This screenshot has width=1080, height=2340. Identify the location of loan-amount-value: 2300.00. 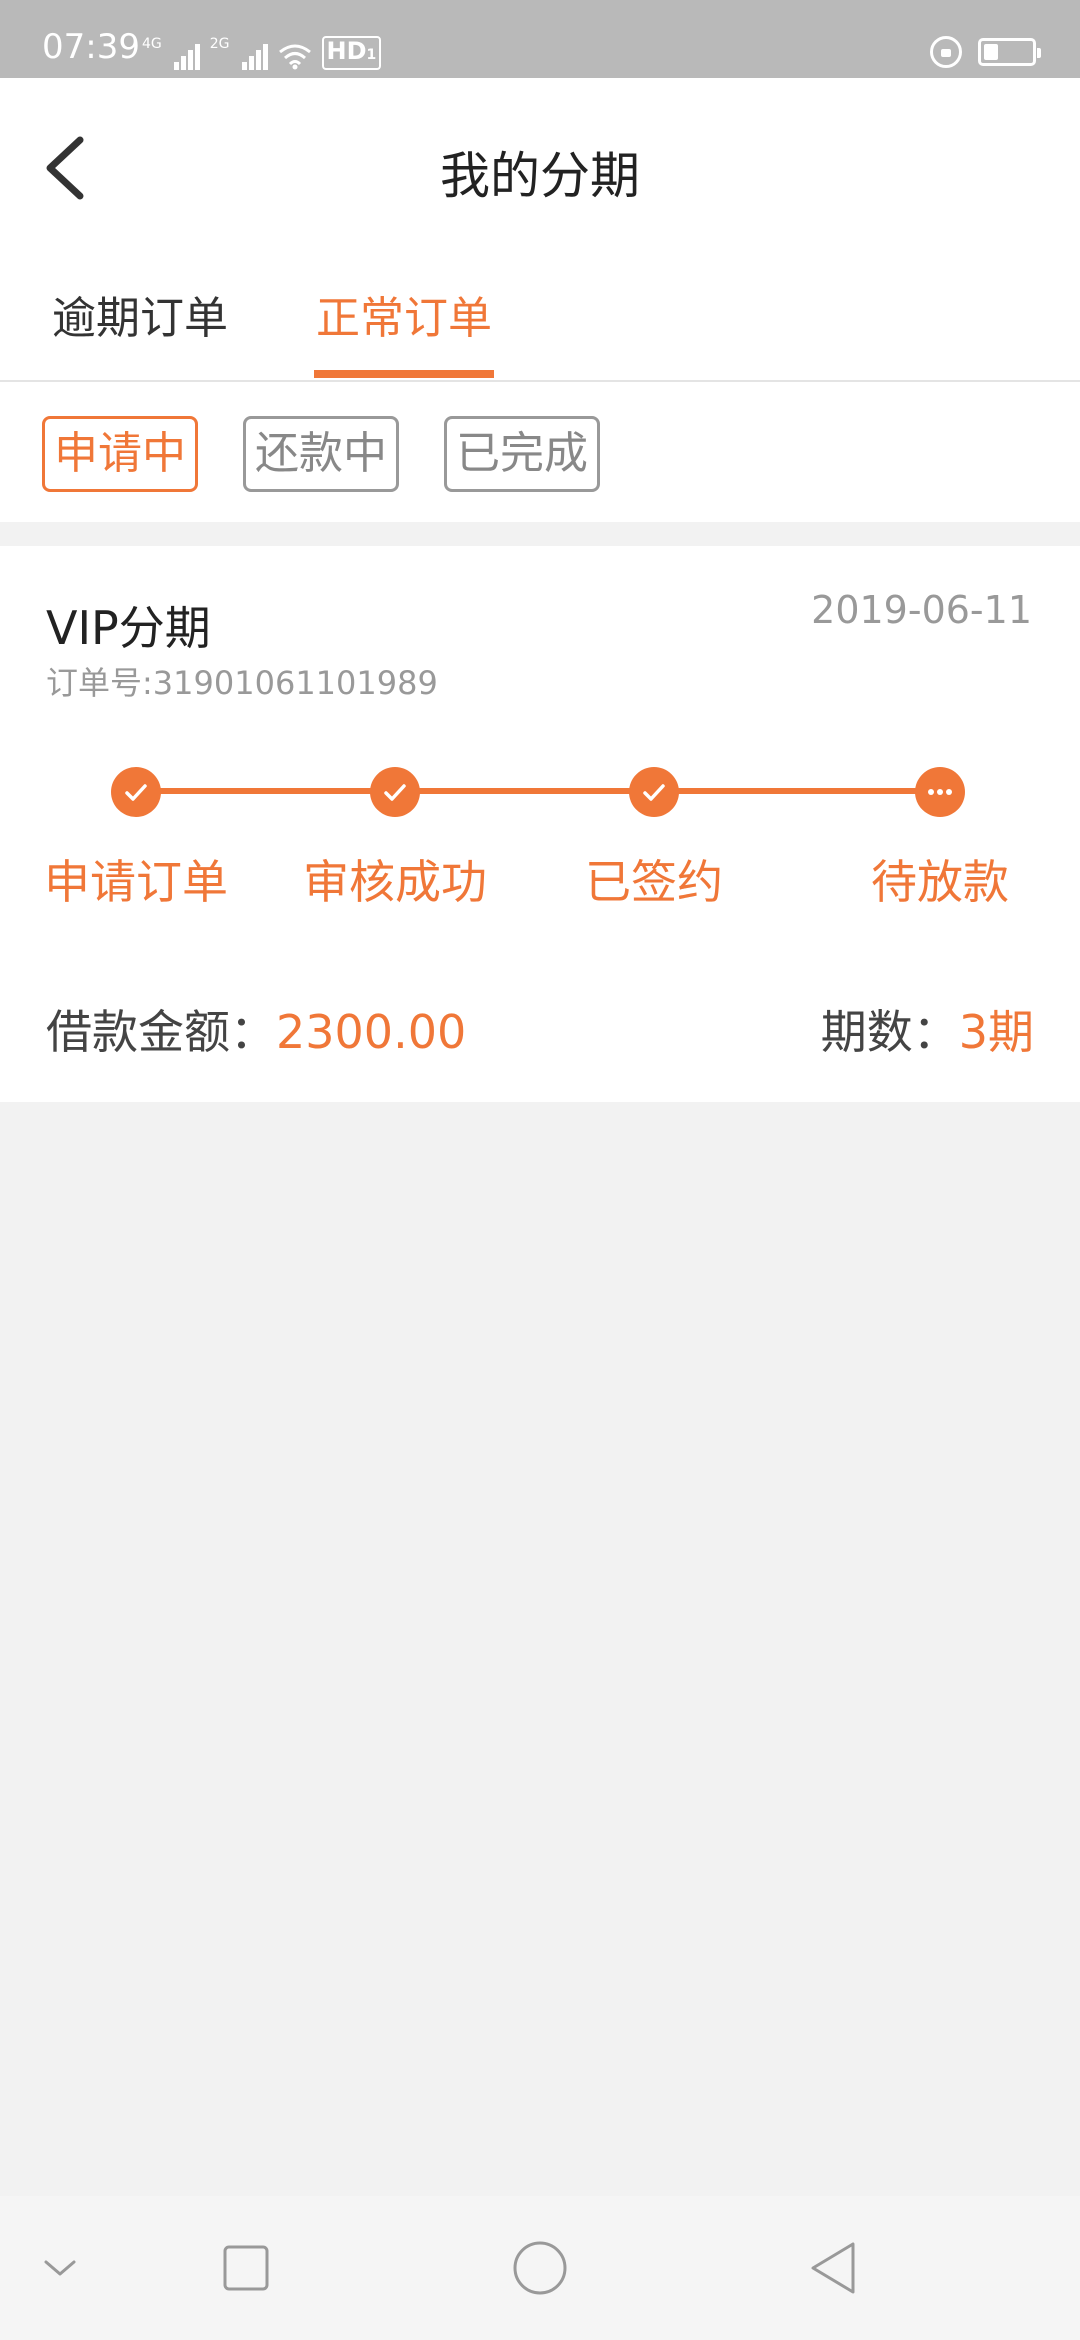
(371, 1032).